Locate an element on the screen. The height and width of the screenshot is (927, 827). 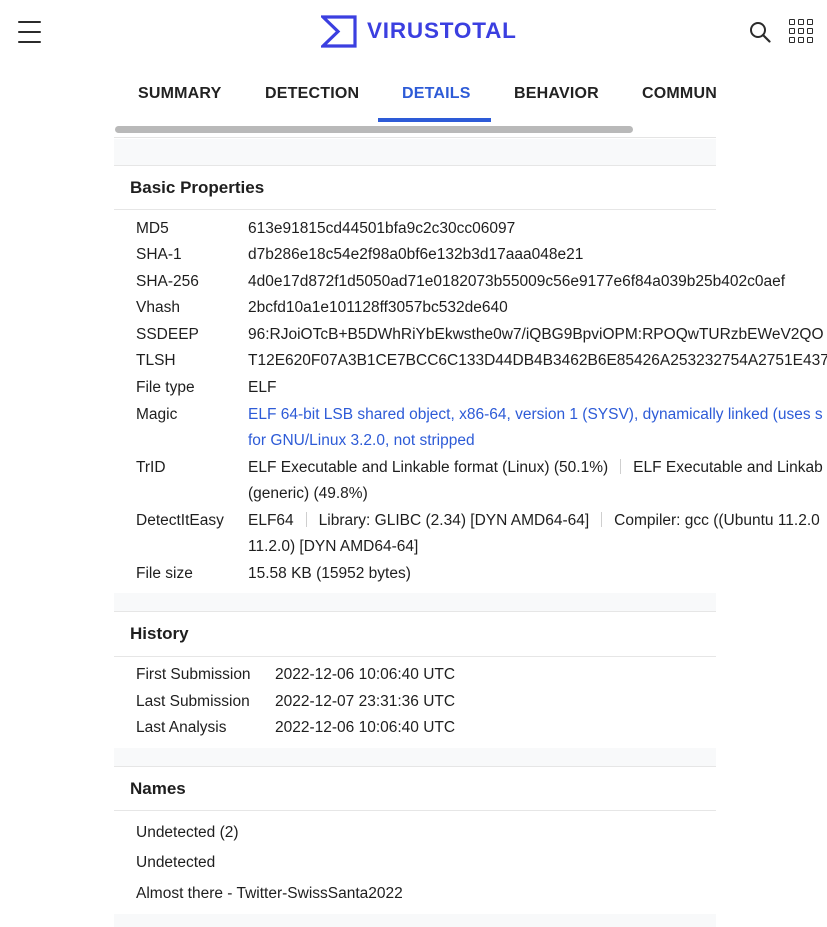
property-label: File size is located at coordinates (164, 573).